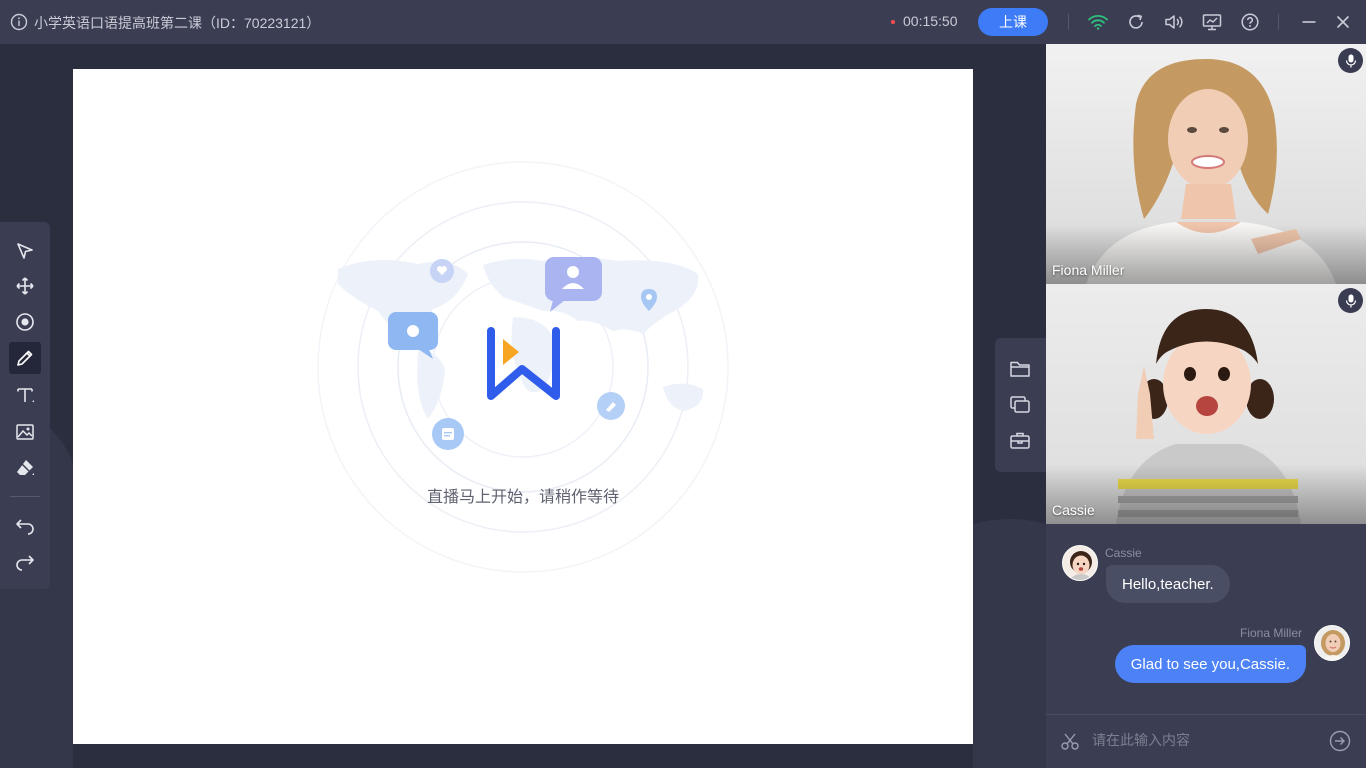 The height and width of the screenshot is (768, 1366). I want to click on chat-message: Hello,teacher., so click(1168, 584).